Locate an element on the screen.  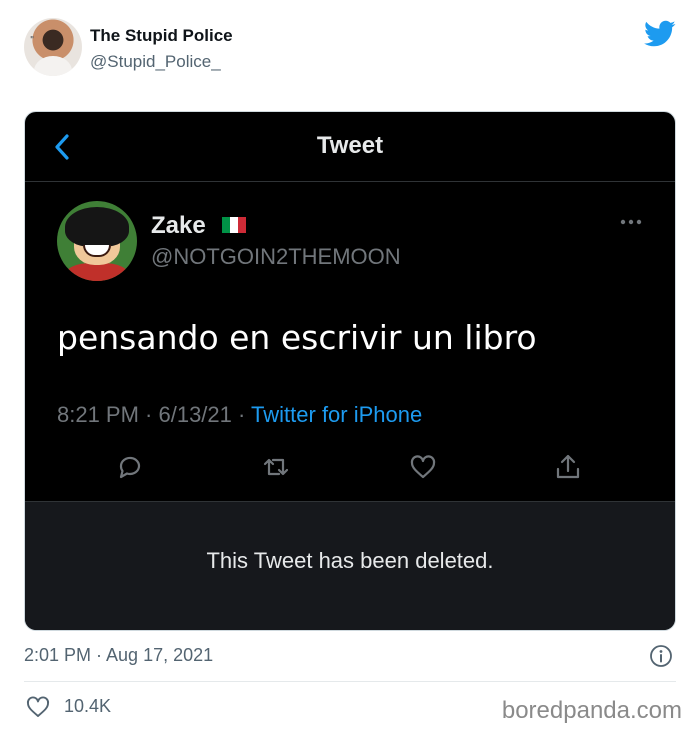
like-icon is located at coordinates (423, 467).